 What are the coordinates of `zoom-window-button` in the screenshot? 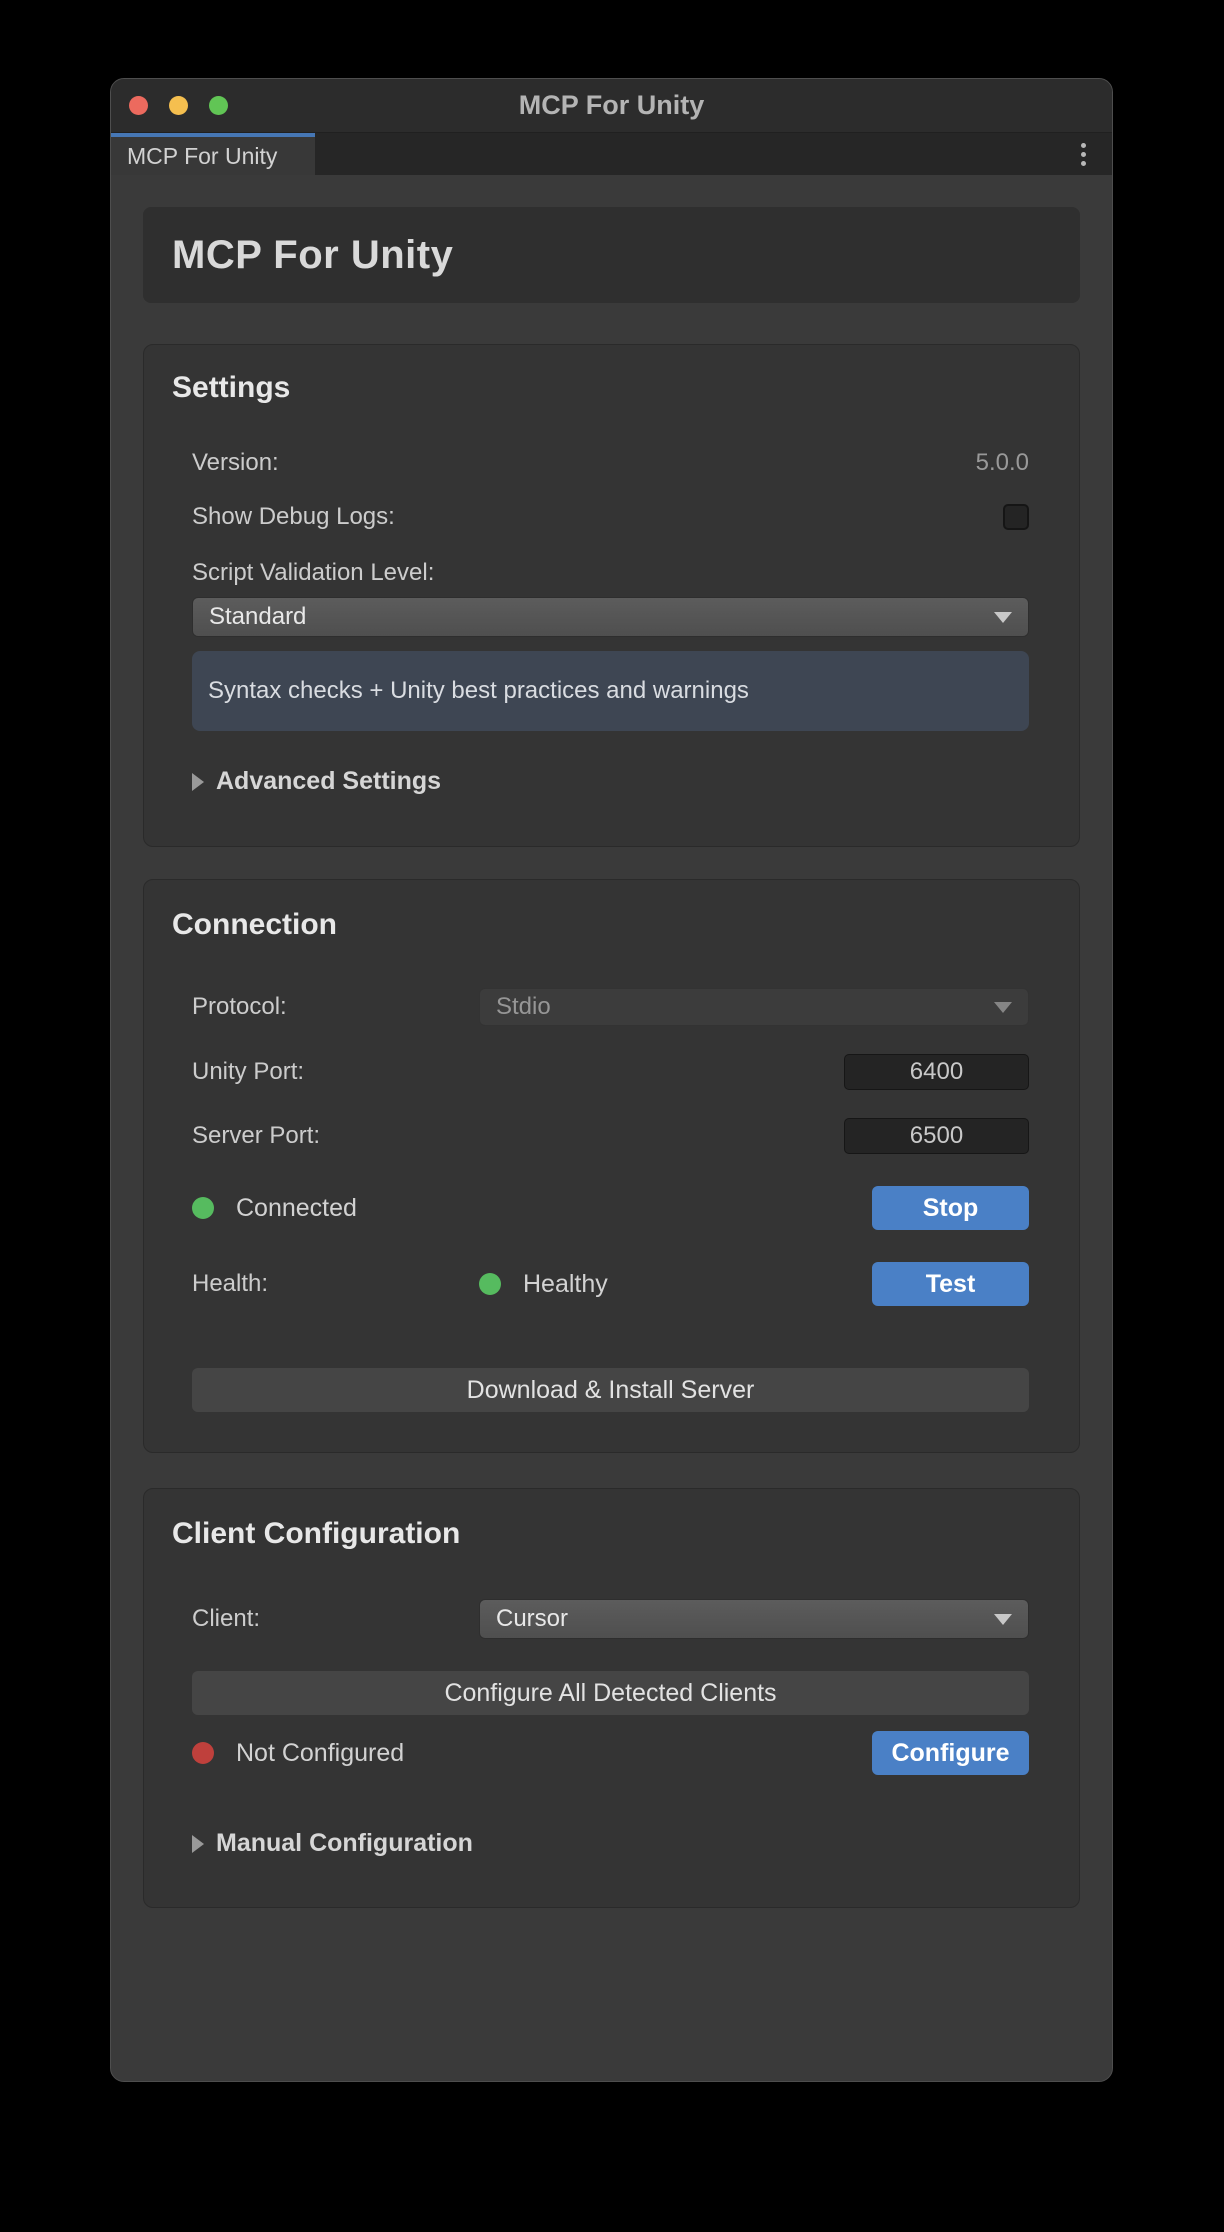 It's located at (218, 105).